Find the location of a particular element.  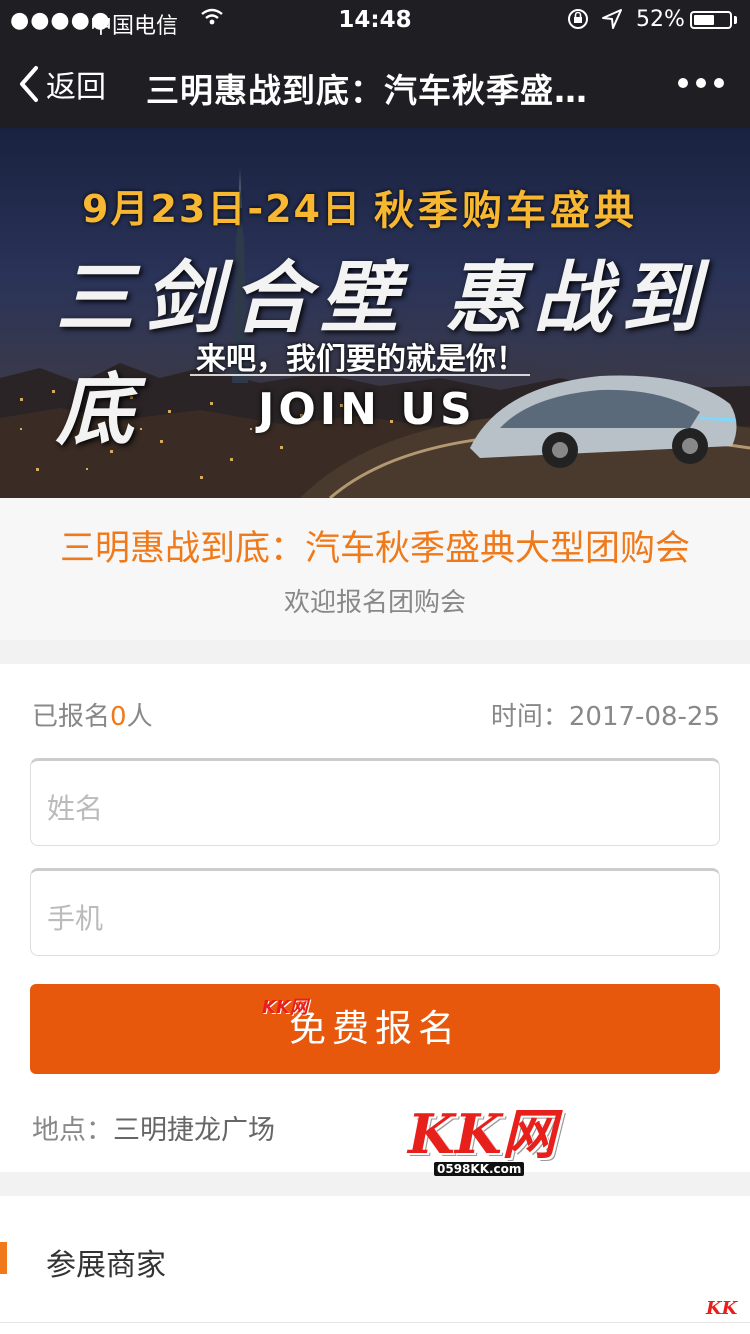

battery-icon is located at coordinates (711, 20).